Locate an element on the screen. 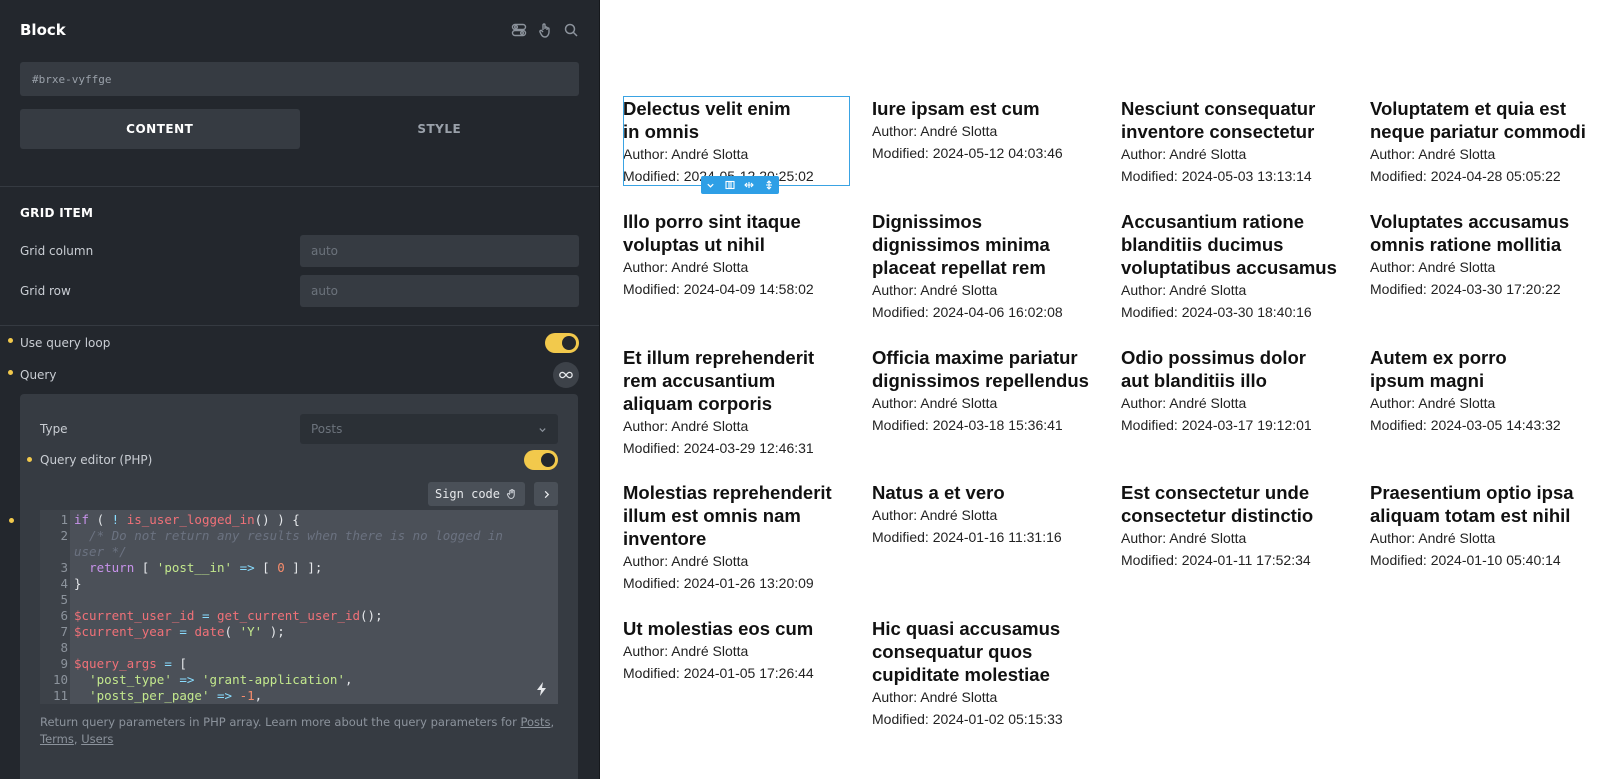 This screenshot has height=779, width=1621. code-line: 10 'post_type' => 'grant-application', is located at coordinates (202, 679).